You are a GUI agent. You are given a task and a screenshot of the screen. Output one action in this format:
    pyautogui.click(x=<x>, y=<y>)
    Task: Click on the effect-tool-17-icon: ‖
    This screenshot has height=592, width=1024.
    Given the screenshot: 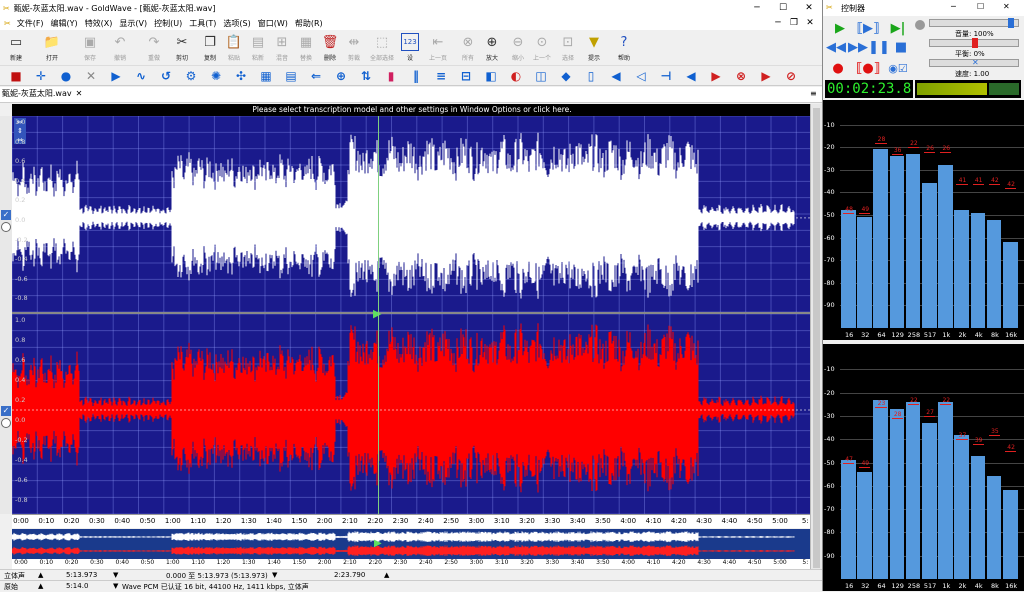 What is the action you would take?
    pyautogui.click(x=416, y=76)
    